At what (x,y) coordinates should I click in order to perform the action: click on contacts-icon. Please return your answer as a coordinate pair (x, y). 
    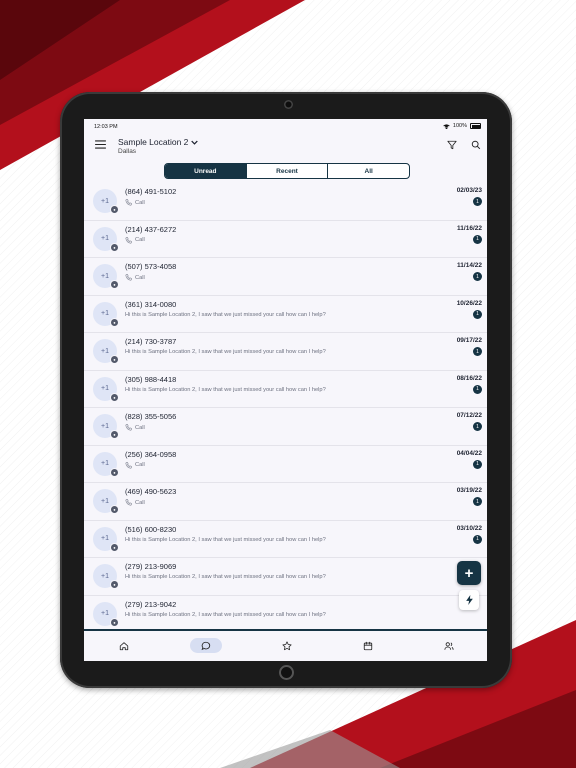
    Looking at the image, I should click on (449, 645).